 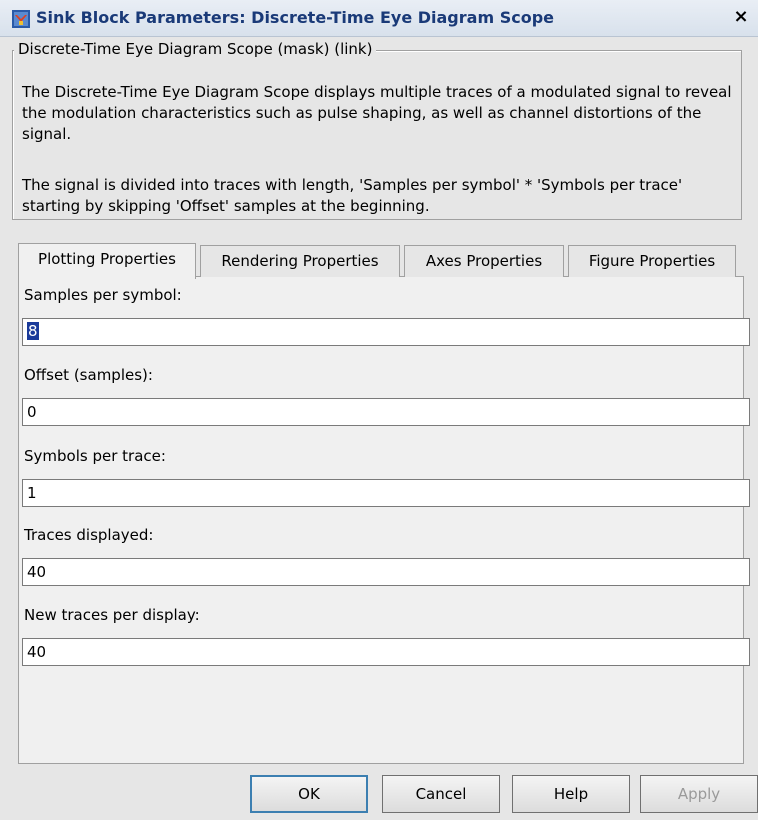 I want to click on tab-figure-properties: Figure Properties, so click(x=652, y=261).